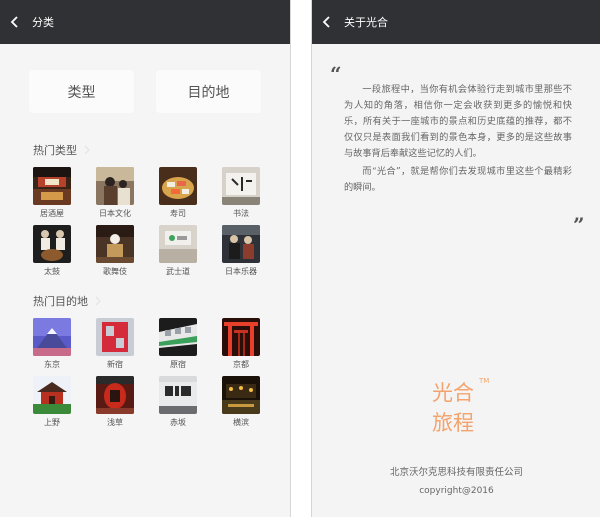 Image resolution: width=600 pixels, height=517 pixels. What do you see at coordinates (60, 301) in the screenshot?
I see `hot-destinations-title: 热门目的地` at bounding box center [60, 301].